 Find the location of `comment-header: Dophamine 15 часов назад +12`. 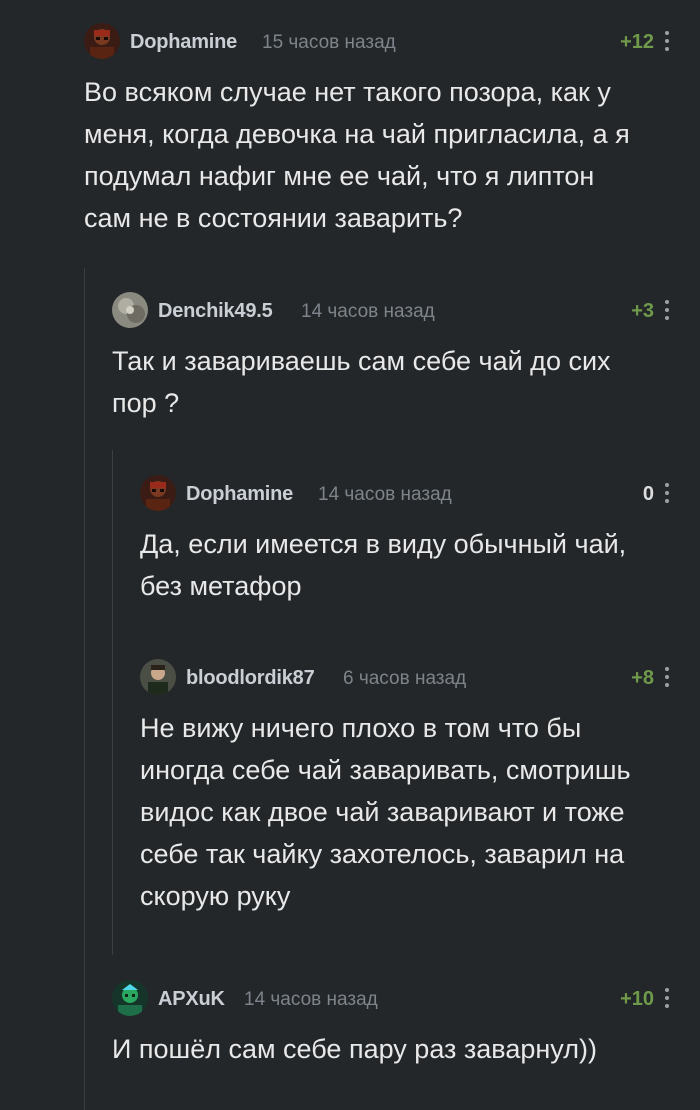

comment-header: Dophamine 15 часов назад +12 is located at coordinates (378, 41).